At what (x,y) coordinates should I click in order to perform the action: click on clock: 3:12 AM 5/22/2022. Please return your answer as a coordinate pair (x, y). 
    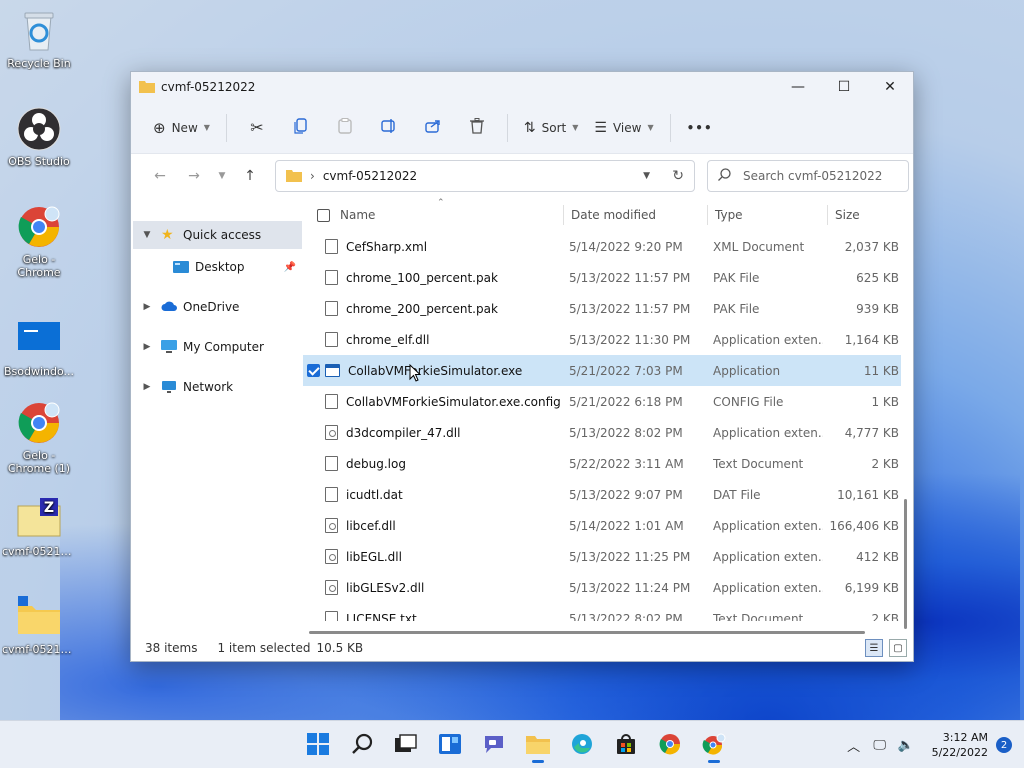
    Looking at the image, I should click on (960, 745).